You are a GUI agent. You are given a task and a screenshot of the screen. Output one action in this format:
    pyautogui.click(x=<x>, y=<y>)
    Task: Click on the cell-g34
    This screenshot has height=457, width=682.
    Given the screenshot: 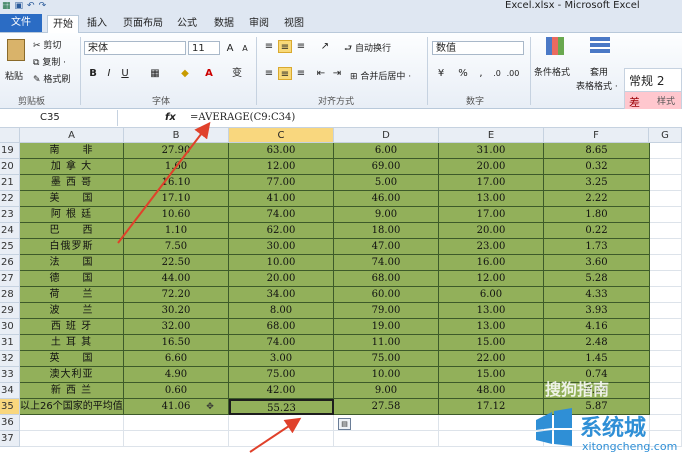 What is the action you would take?
    pyautogui.click(x=666, y=391)
    